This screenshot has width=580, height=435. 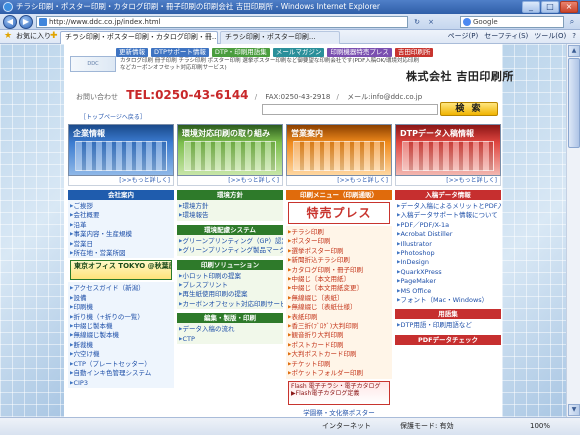 What do you see at coordinates (572, 22) in the screenshot?
I see `search-go-icon: ⌕` at bounding box center [572, 22].